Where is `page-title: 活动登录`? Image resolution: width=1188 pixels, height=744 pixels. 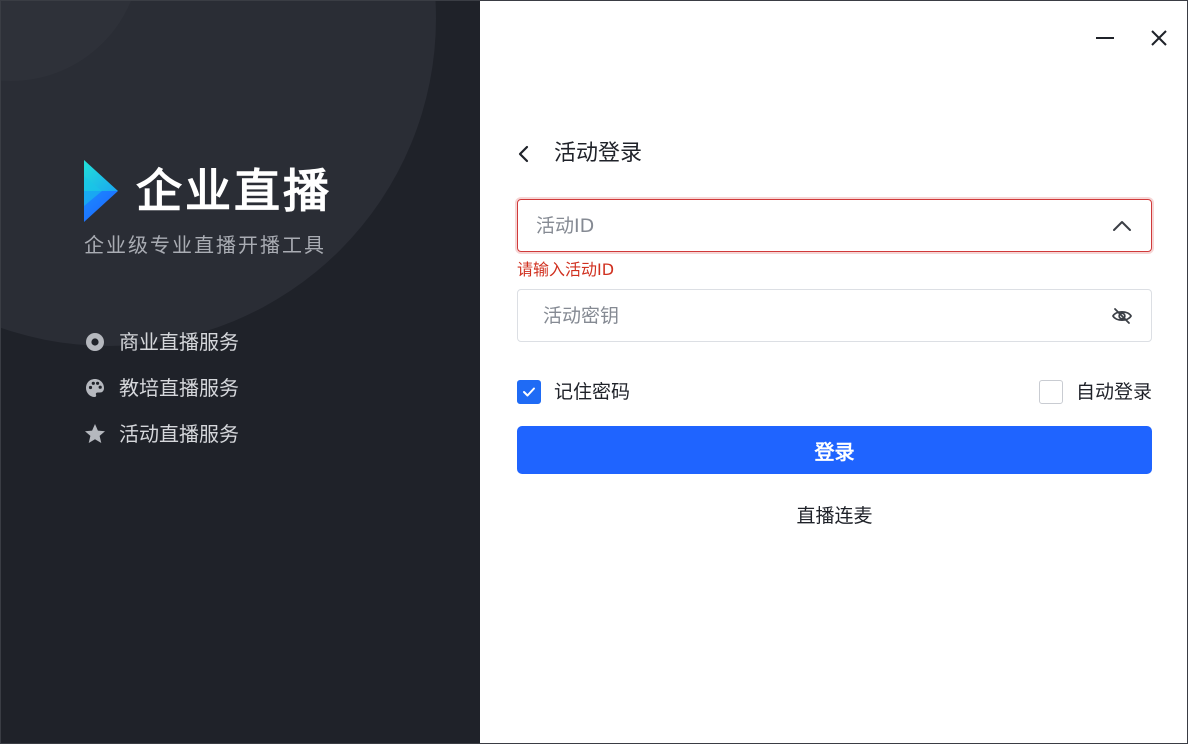 page-title: 活动登录 is located at coordinates (598, 153).